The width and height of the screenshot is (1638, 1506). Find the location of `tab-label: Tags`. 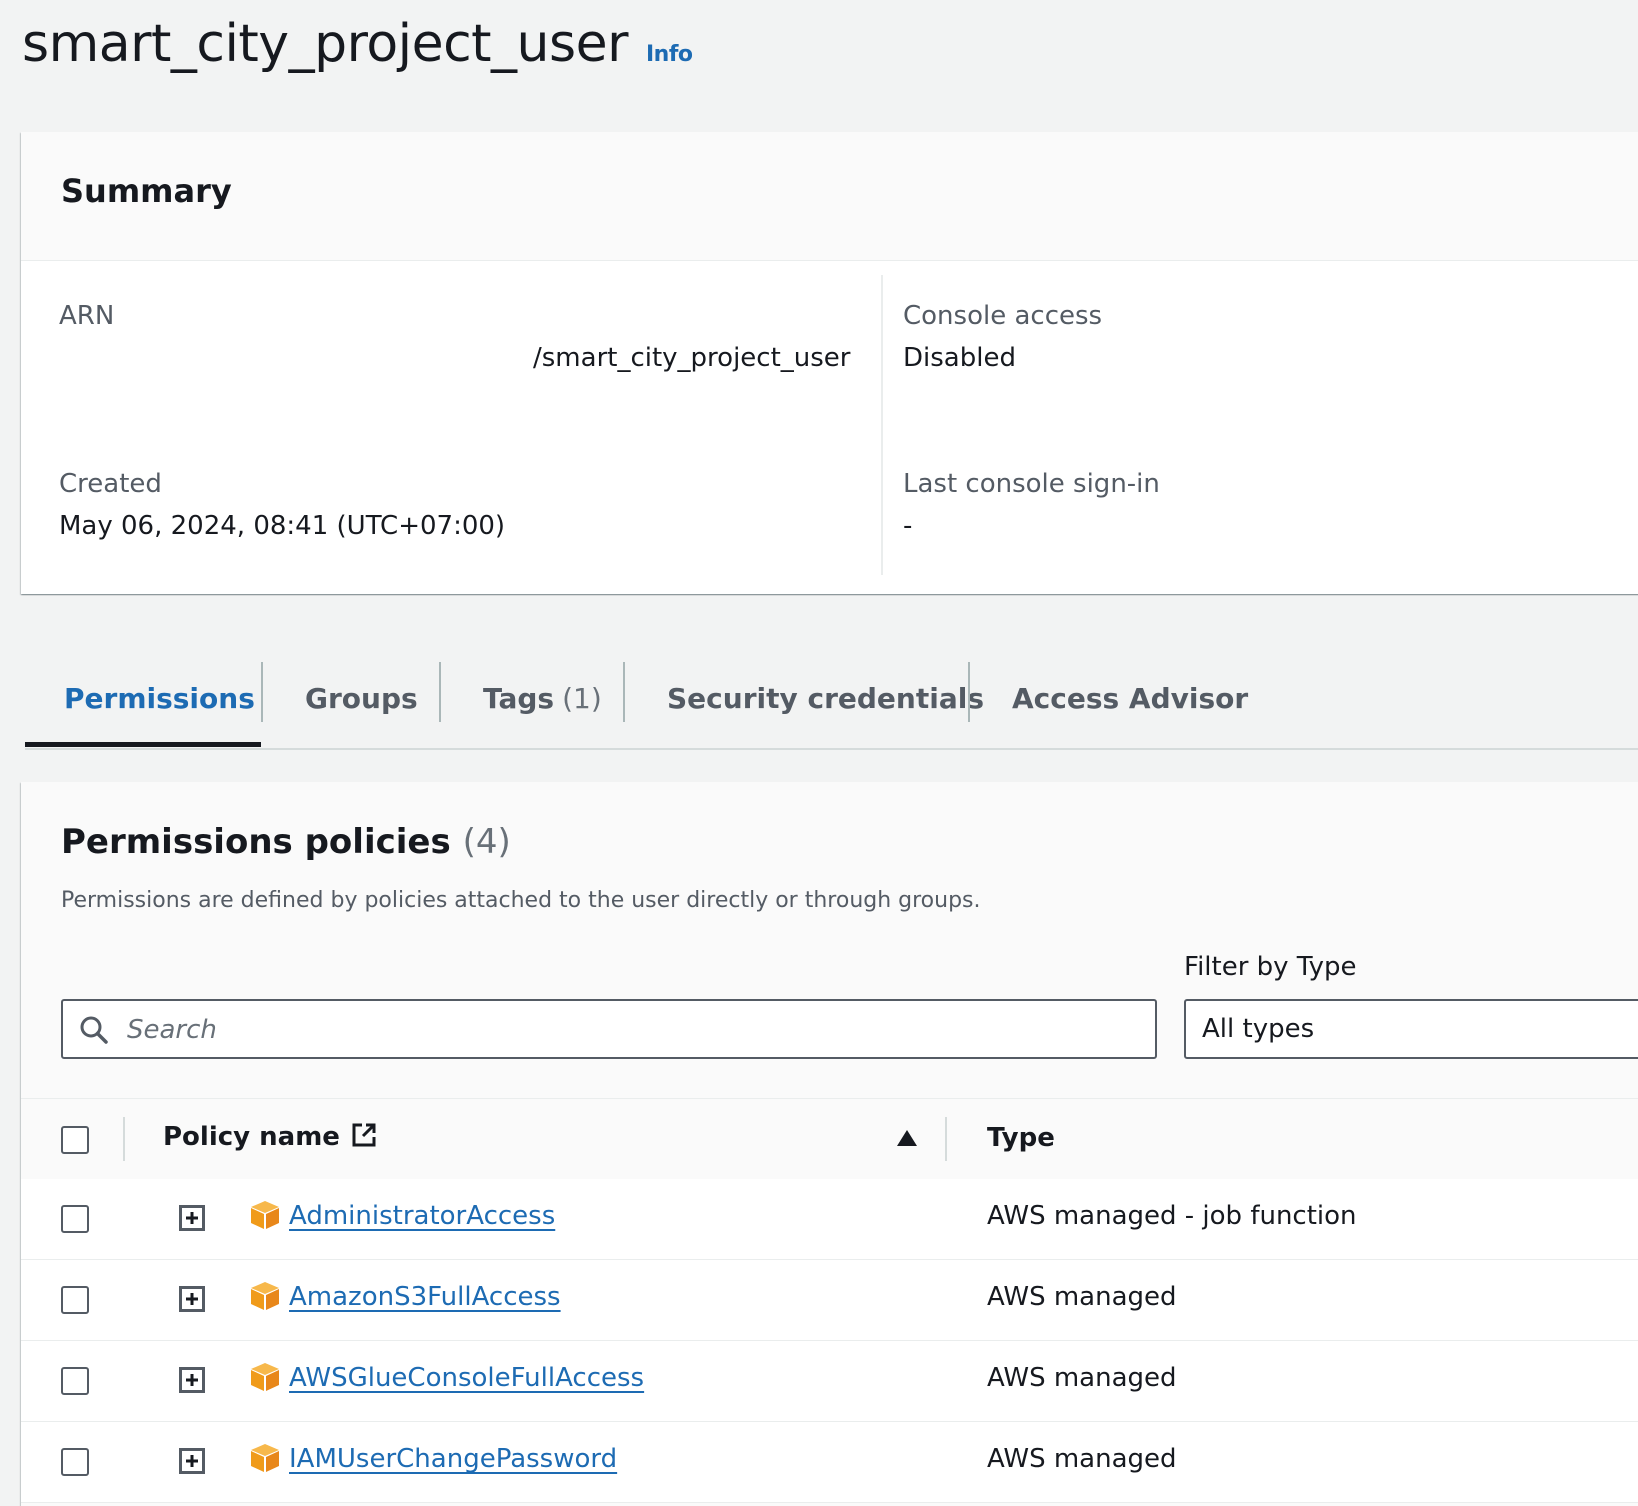

tab-label: Tags is located at coordinates (519, 698).